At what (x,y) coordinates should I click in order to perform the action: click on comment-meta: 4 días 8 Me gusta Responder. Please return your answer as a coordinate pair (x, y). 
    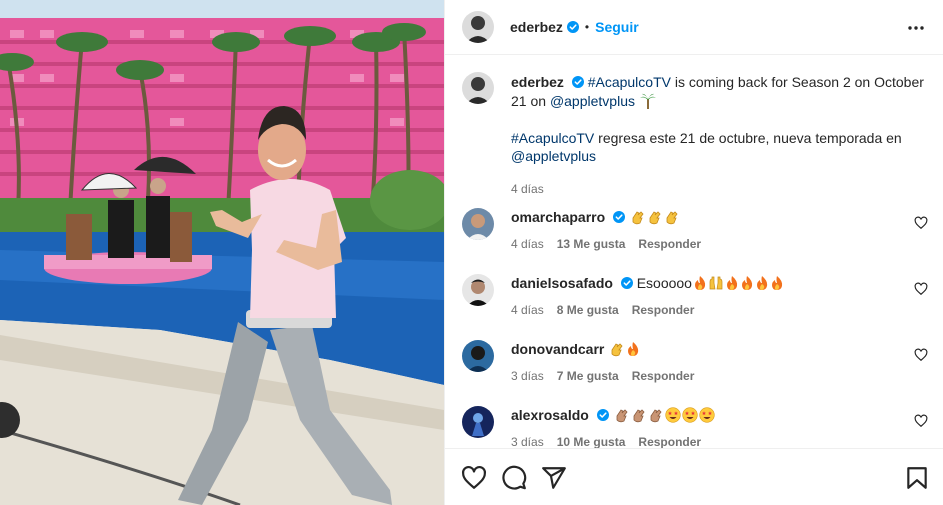
    Looking at the image, I should click on (701, 310).